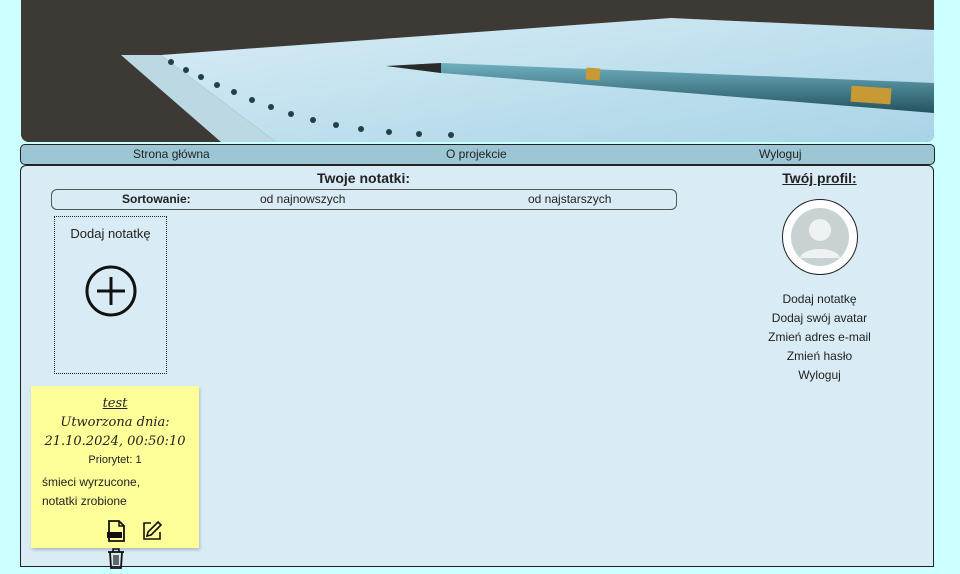  I want to click on user-avatar-icon, so click(820, 237).